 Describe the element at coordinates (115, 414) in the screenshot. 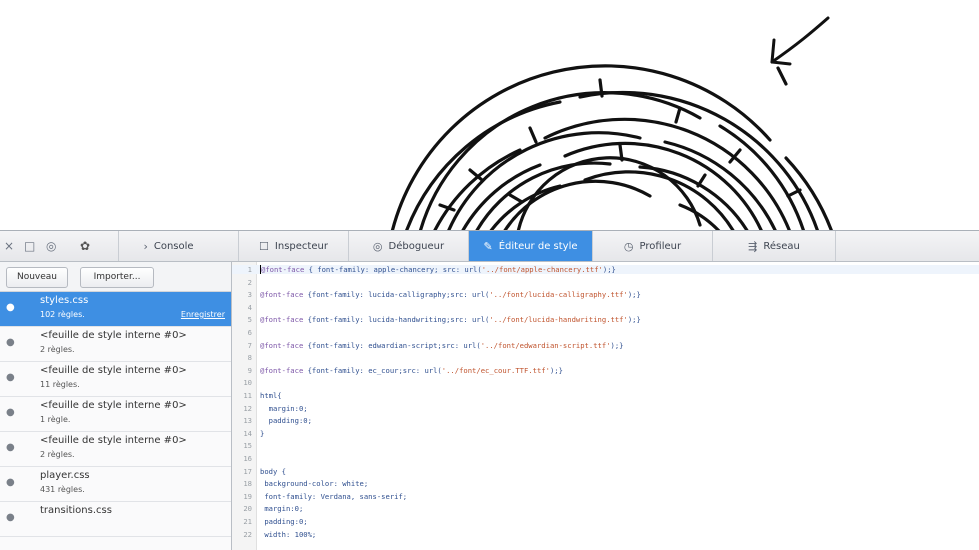

I see `stylesheet-item: ● <feuille de style interne #0> 1 règle.` at that location.